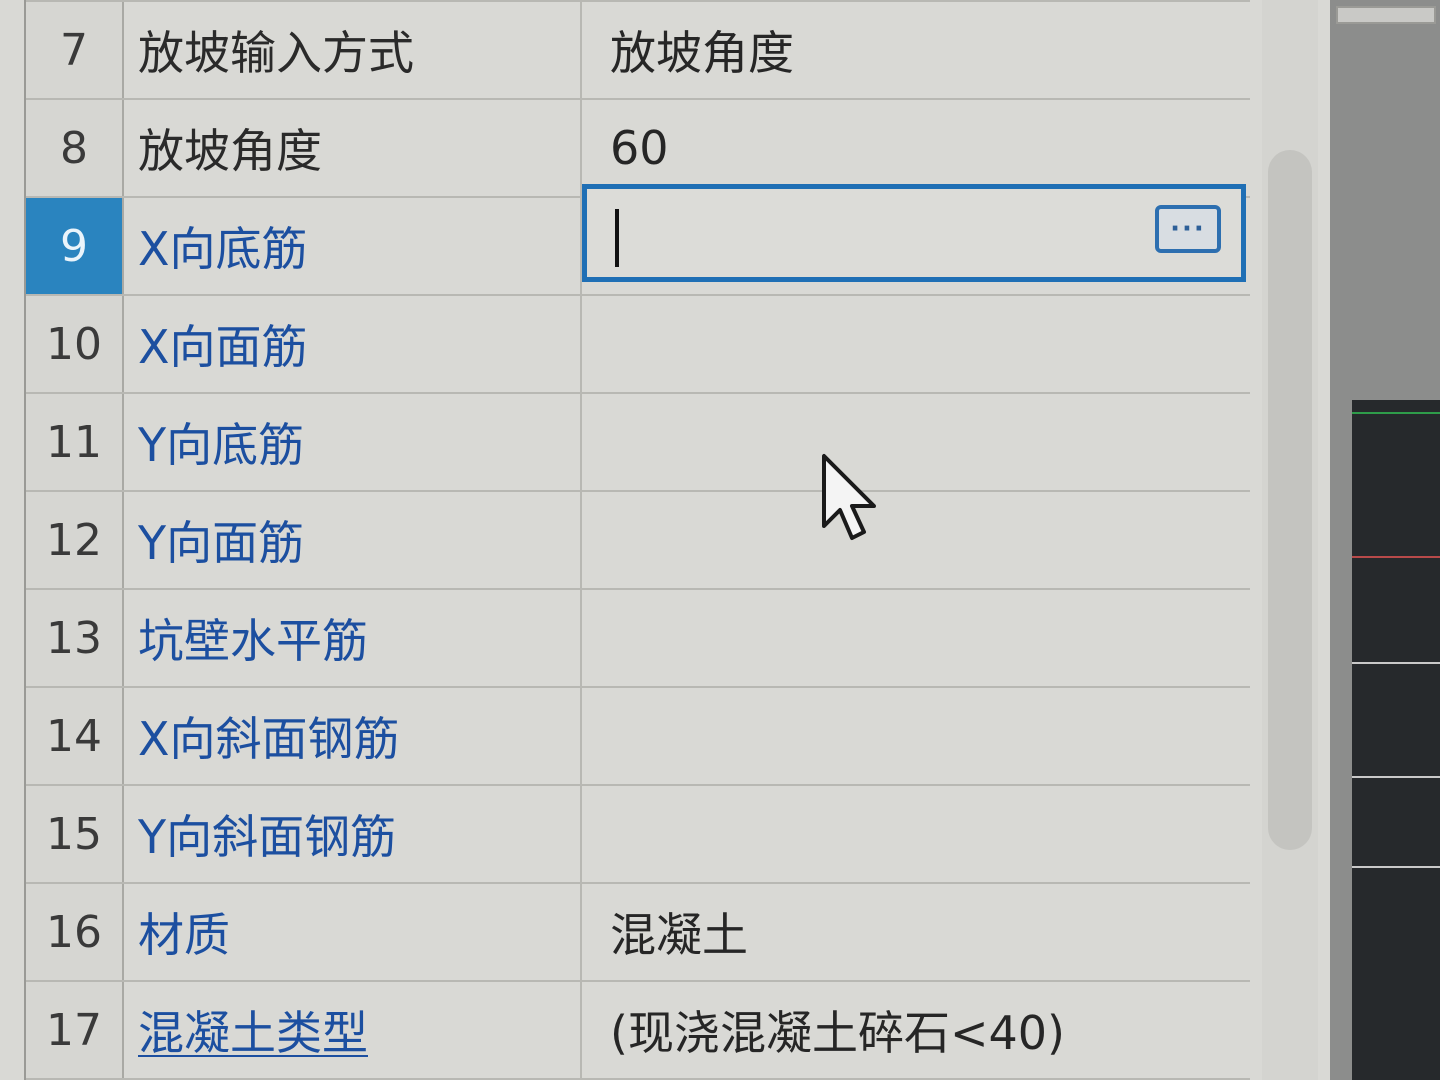 The image size is (1440, 1080). I want to click on property-name: X向底筋, so click(353, 246).